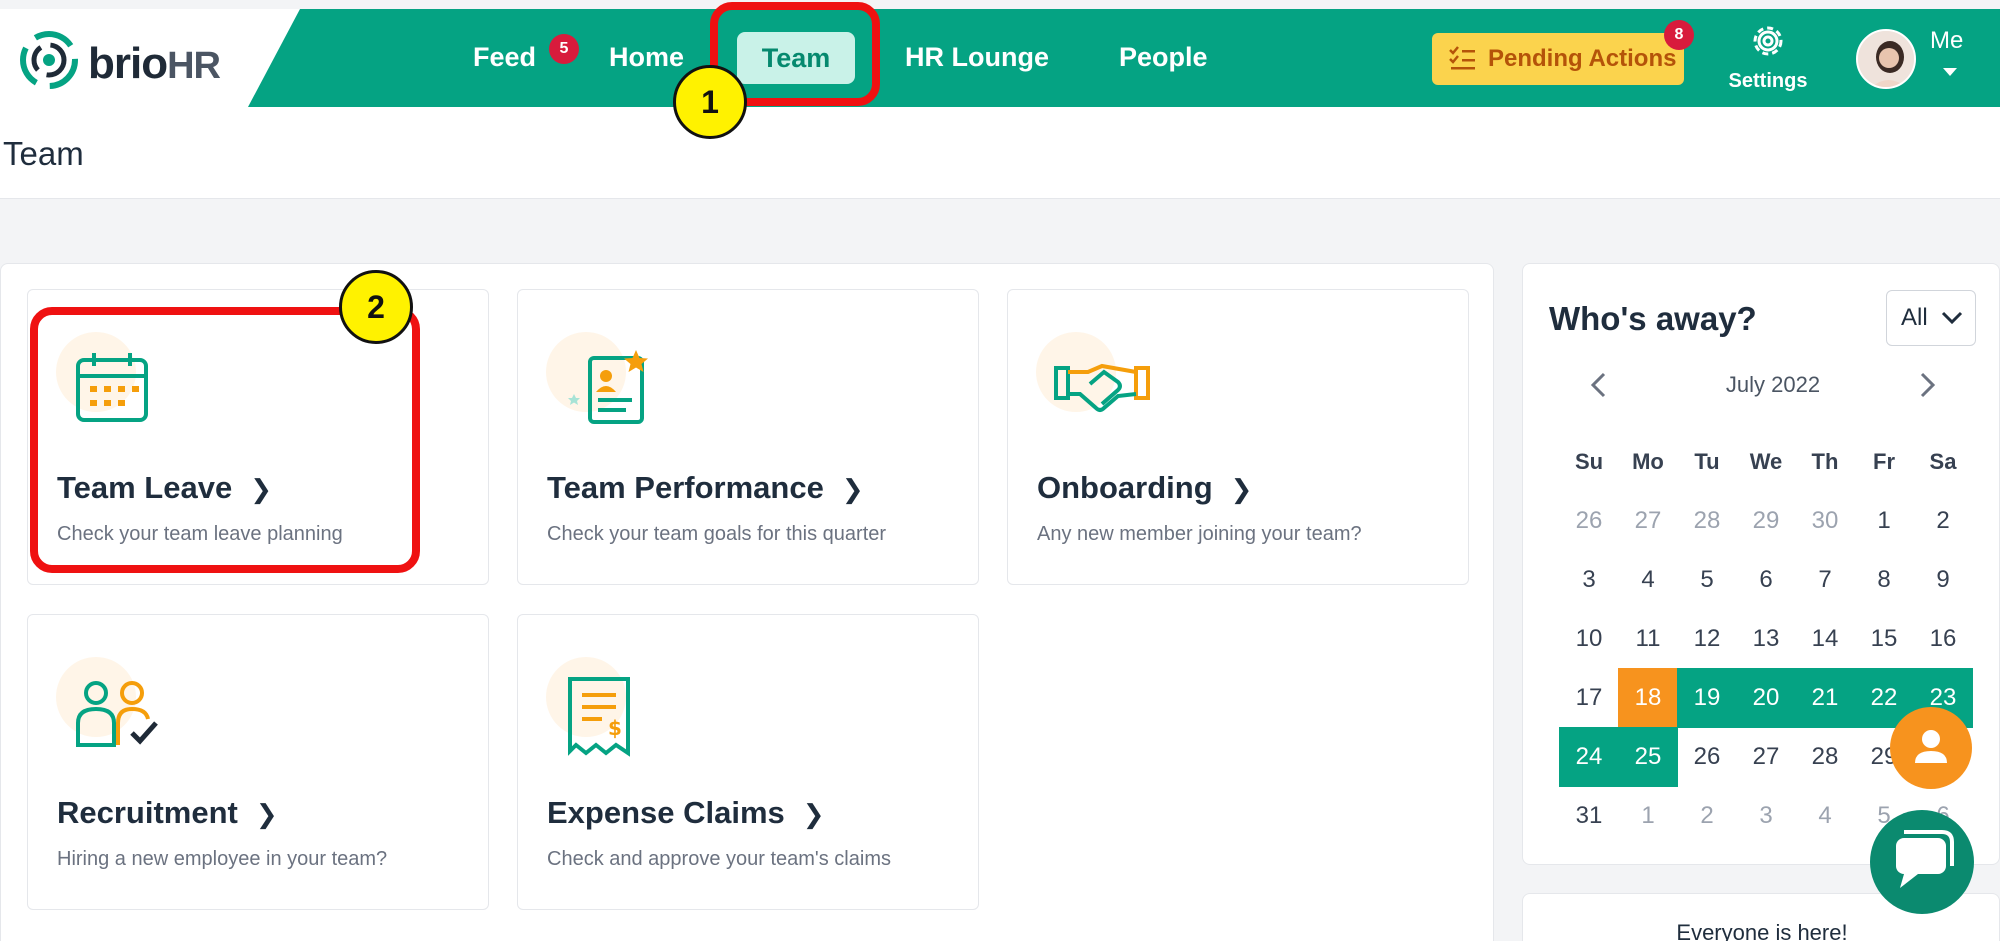 The image size is (2000, 941). What do you see at coordinates (1766, 461) in the screenshot?
I see `calendar-weekday: We` at bounding box center [1766, 461].